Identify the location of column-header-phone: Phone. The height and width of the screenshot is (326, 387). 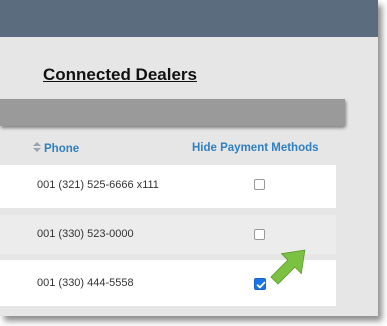
(56, 148).